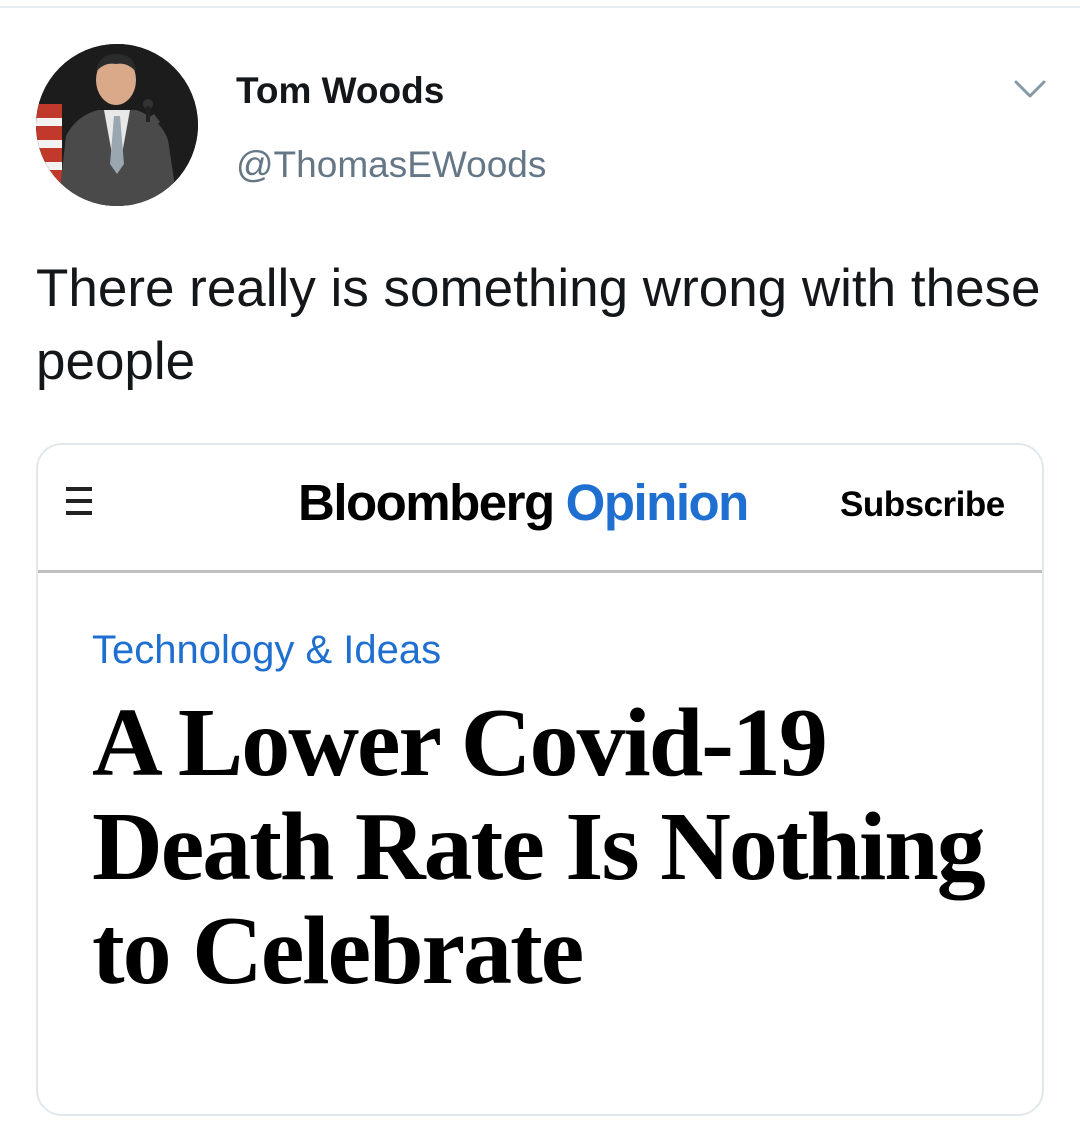 The width and height of the screenshot is (1080, 1122). What do you see at coordinates (657, 502) in the screenshot?
I see `logo-section: Opinion` at bounding box center [657, 502].